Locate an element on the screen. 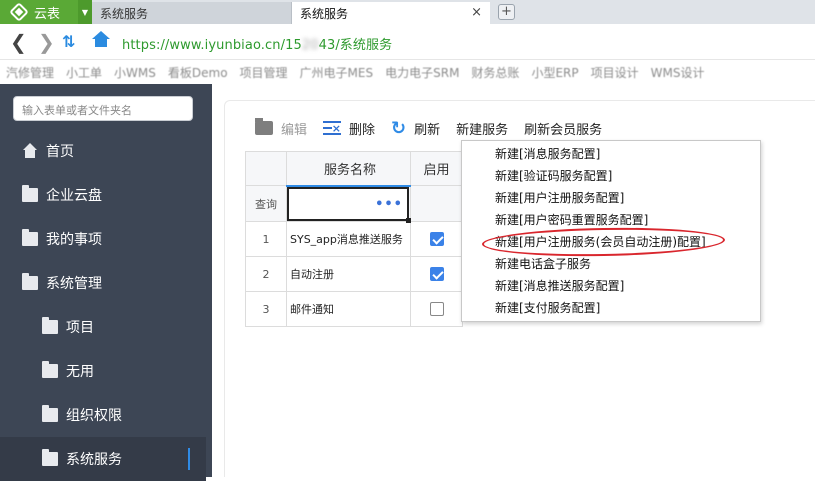  table-row: 3 邮件通知 is located at coordinates (354, 309).